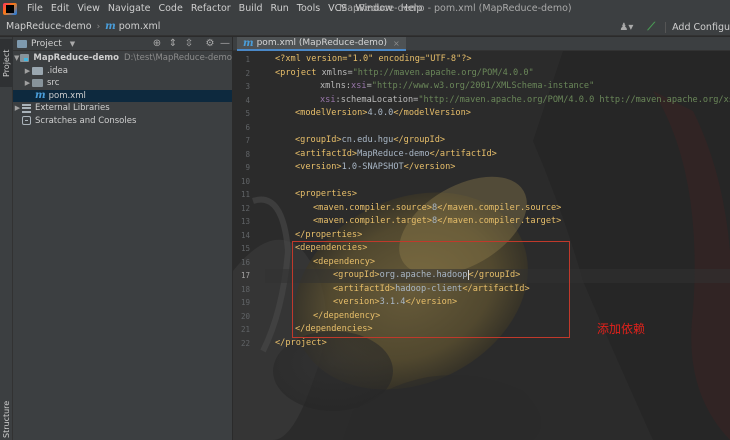 This screenshot has width=730, height=440. I want to click on xml-attr: xmlns:, so click(336, 86).